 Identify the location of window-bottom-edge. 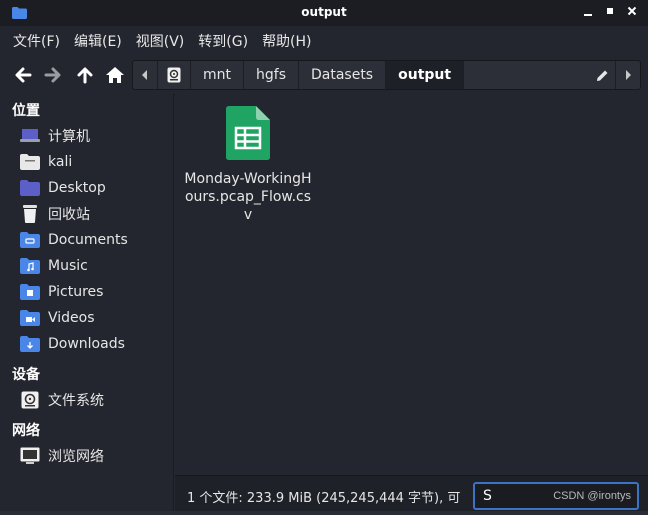
(324, 513).